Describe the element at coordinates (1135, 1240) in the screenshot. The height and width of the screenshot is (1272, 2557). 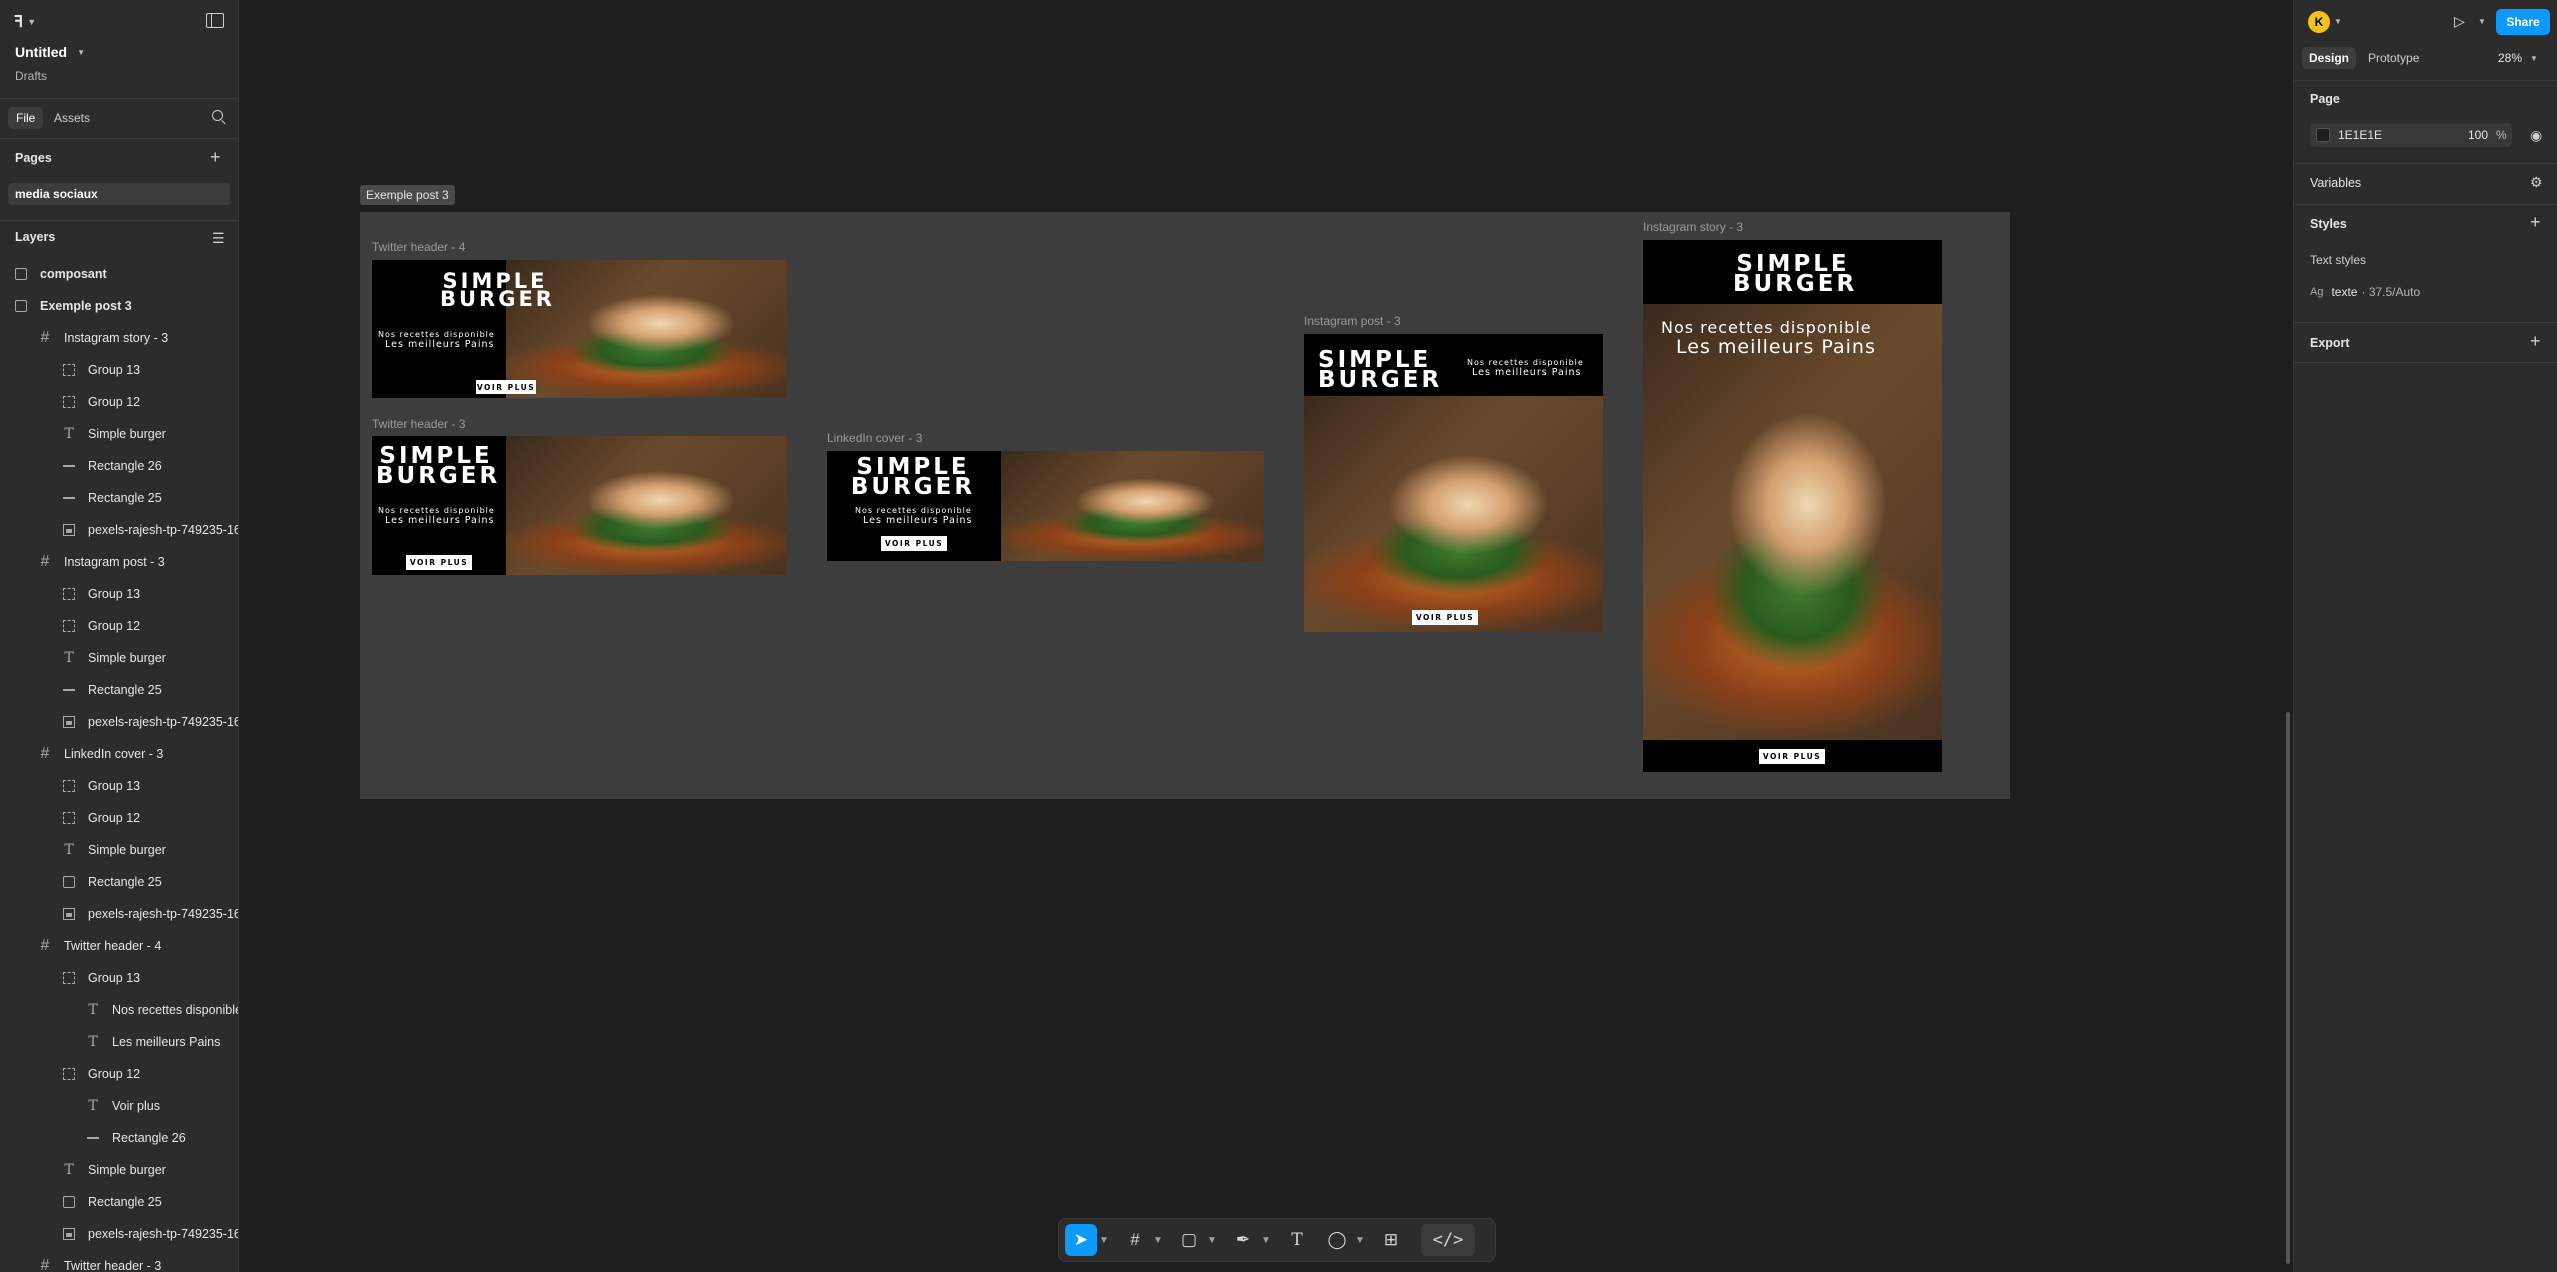
I see `frame-tool-button: #` at that location.